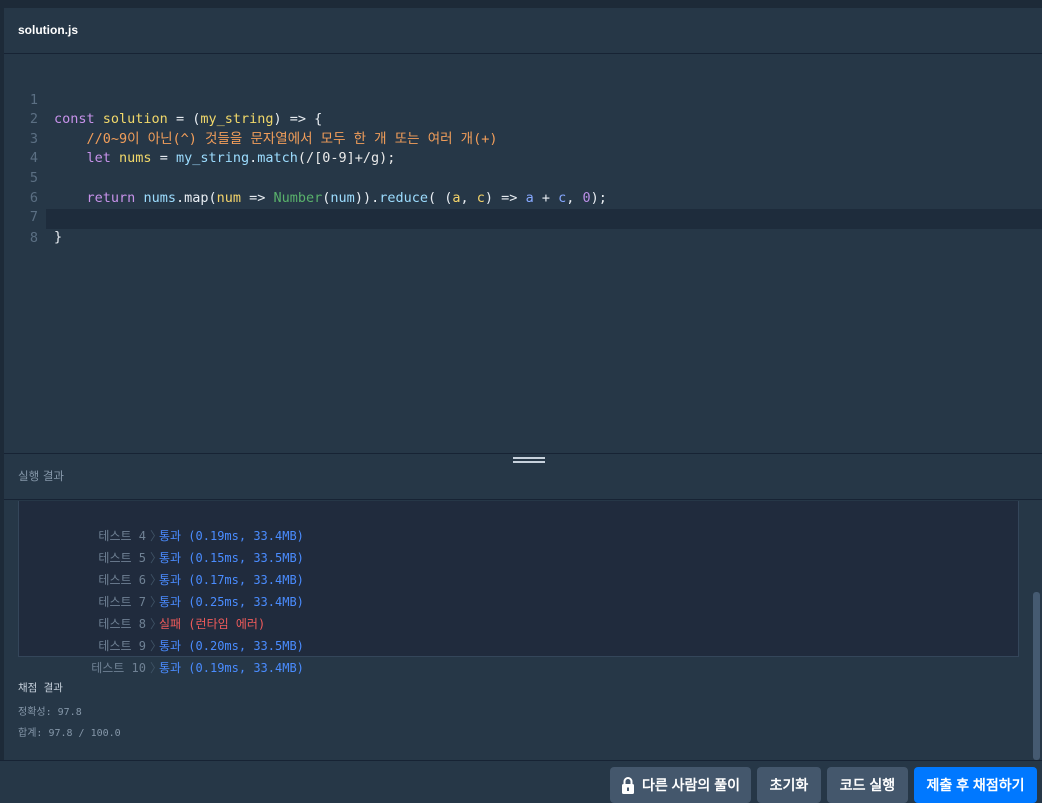  I want to click on result-header: 실행 결과, so click(523, 477).